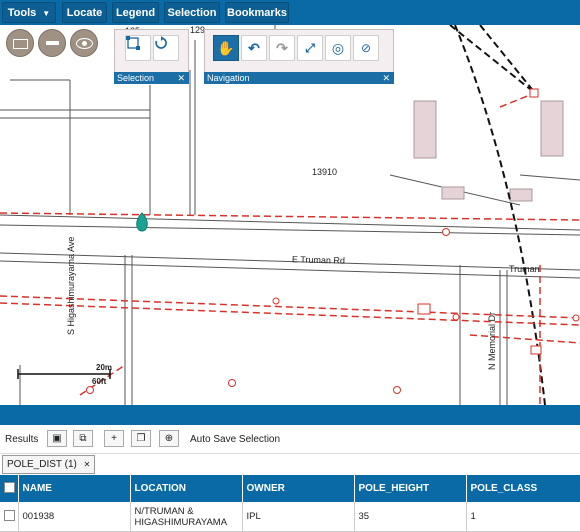 The image size is (580, 532). I want to click on select-box-button, so click(138, 48).